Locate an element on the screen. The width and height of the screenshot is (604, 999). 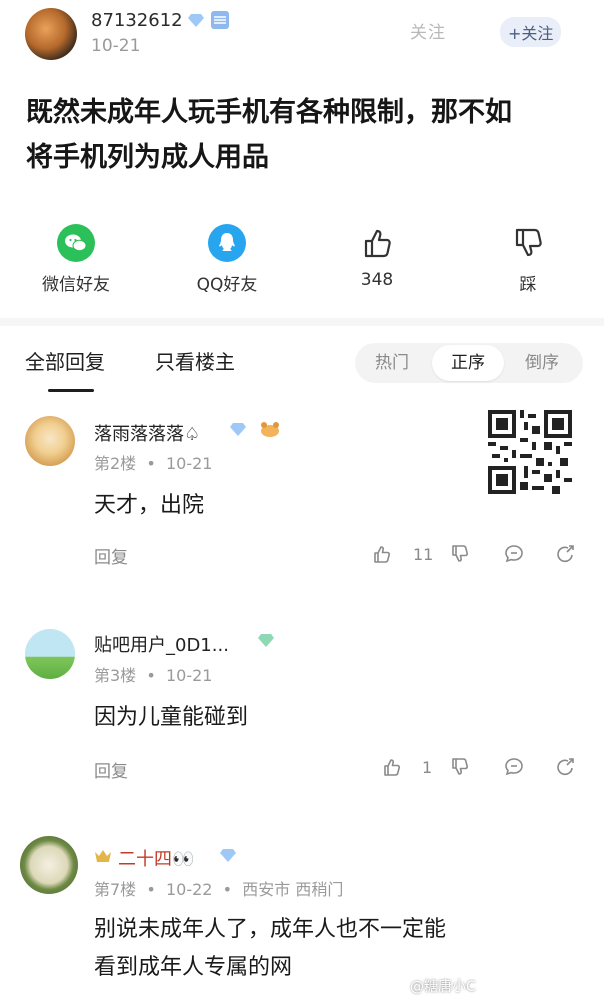
pet-badge-icon is located at coordinates (270, 429).